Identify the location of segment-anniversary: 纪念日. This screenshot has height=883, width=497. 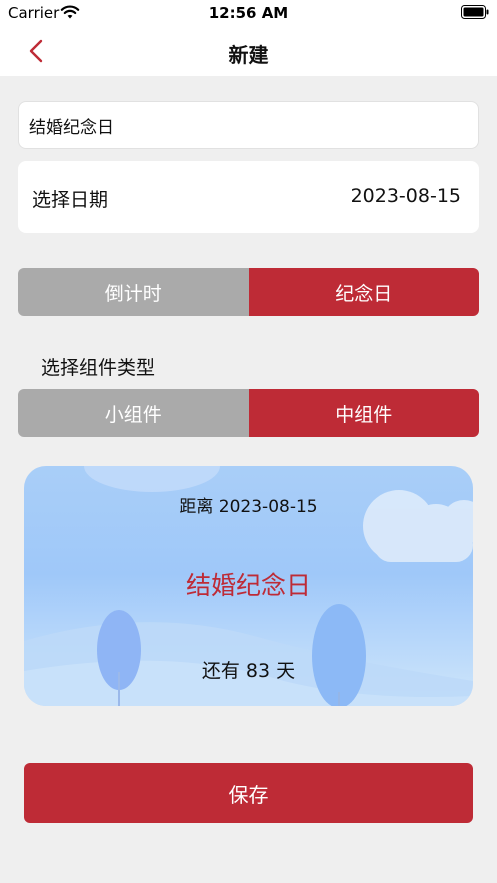
(363, 292).